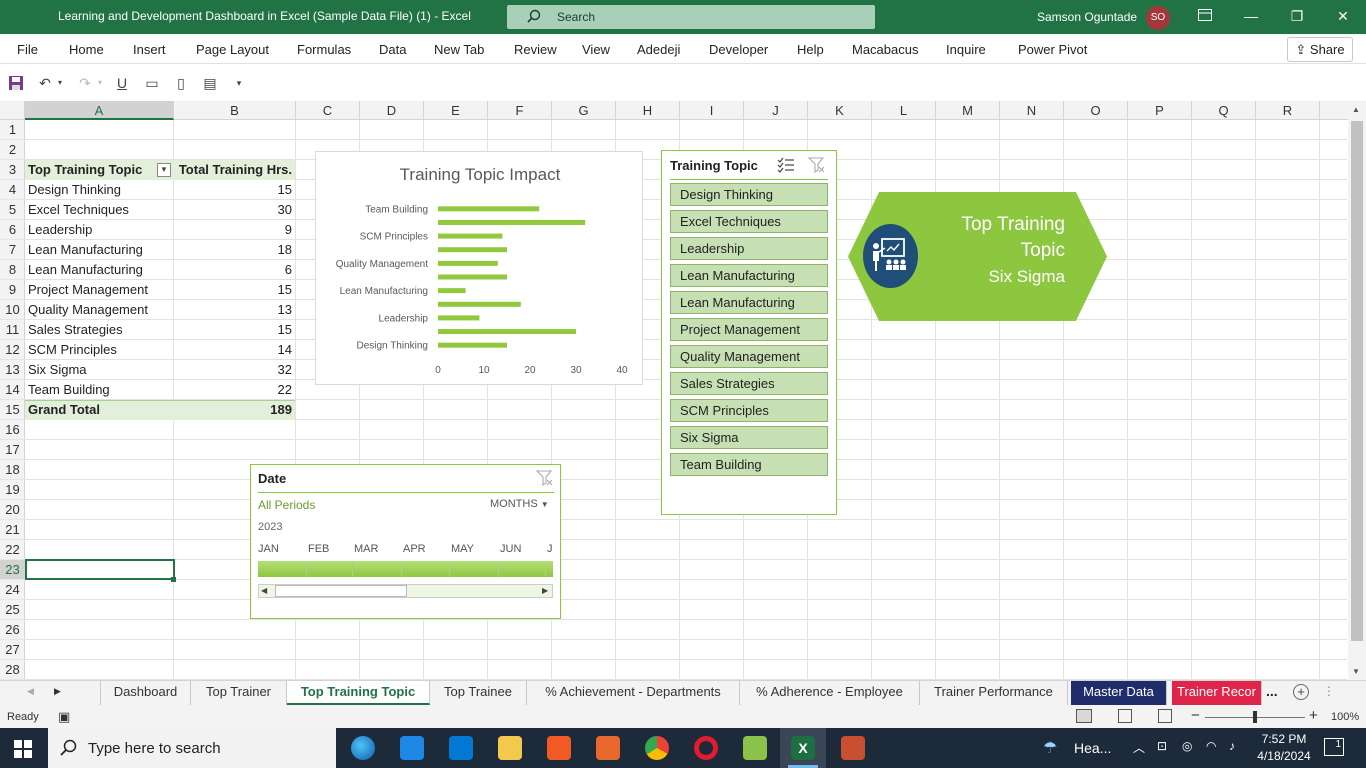  What do you see at coordinates (1288, 110) in the screenshot?
I see `column-header: R` at bounding box center [1288, 110].